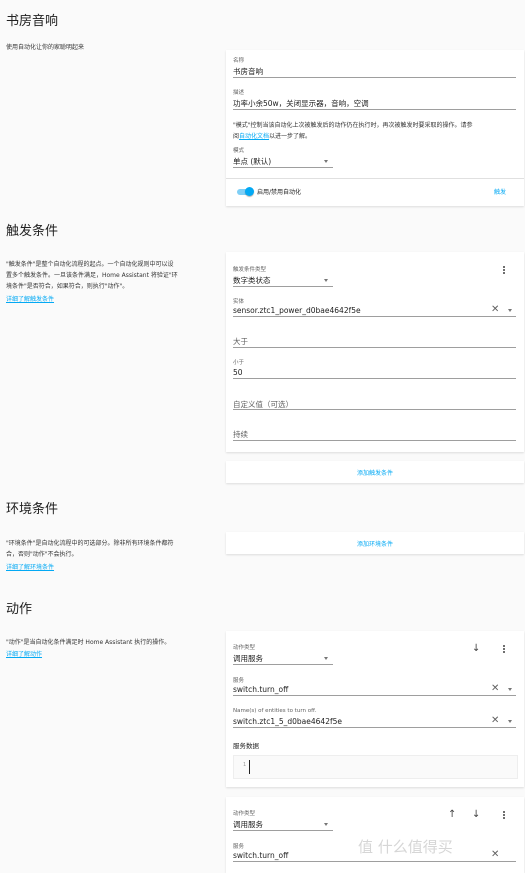 Image resolution: width=525 pixels, height=873 pixels. I want to click on watermark: 值 什么值得买, so click(405, 847).